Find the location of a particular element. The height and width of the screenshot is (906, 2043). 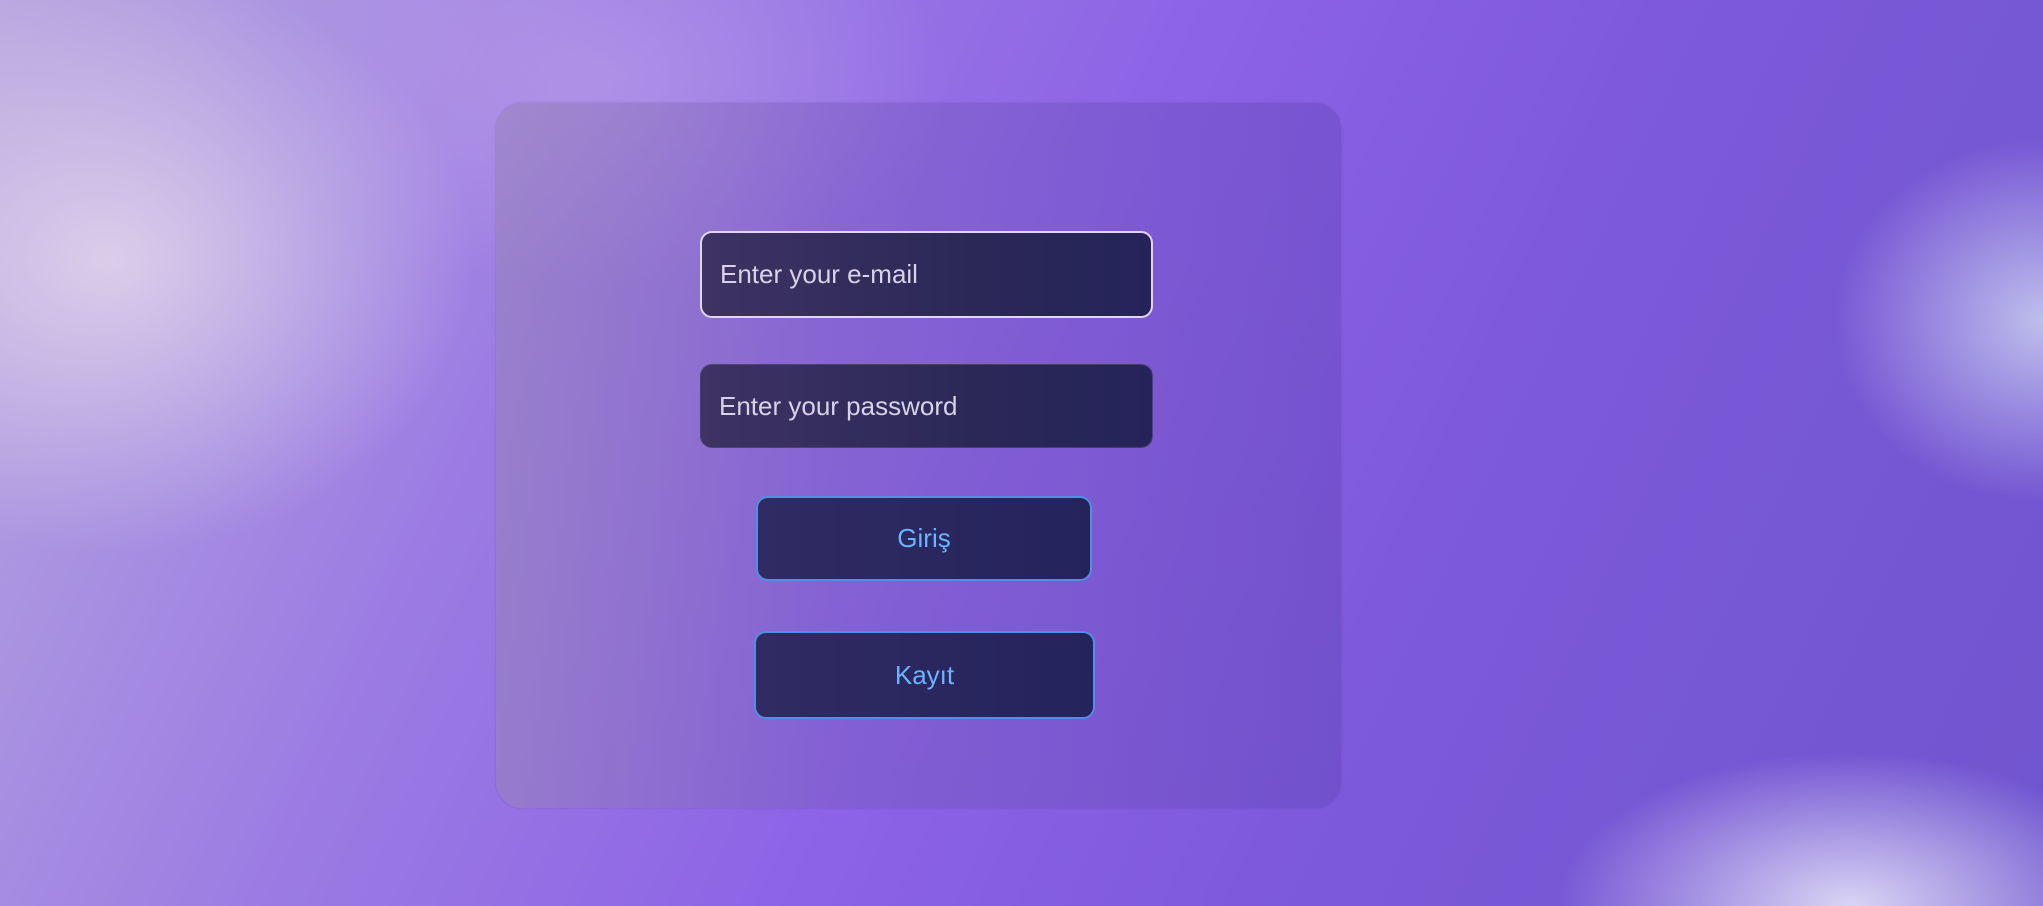

password-input: Enter your password is located at coordinates (926, 406).